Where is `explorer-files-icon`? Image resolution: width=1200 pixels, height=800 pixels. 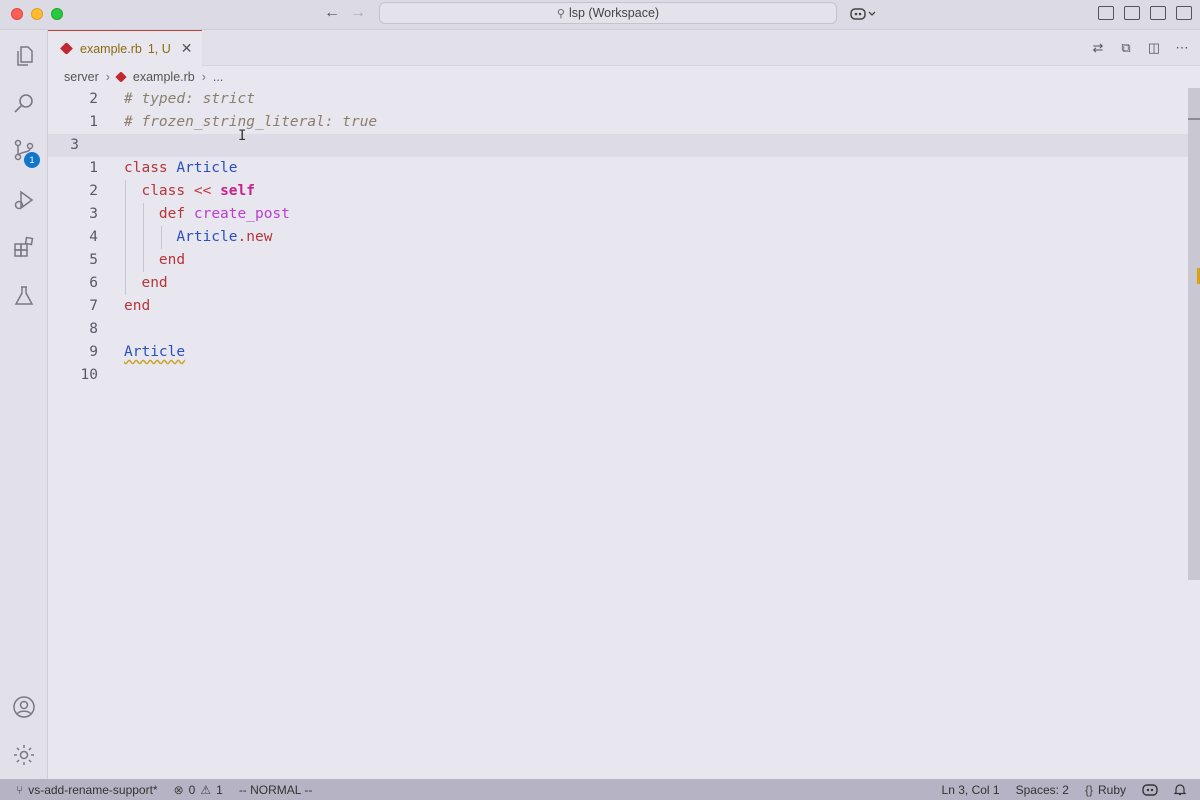
explorer-files-icon is located at coordinates (24, 56).